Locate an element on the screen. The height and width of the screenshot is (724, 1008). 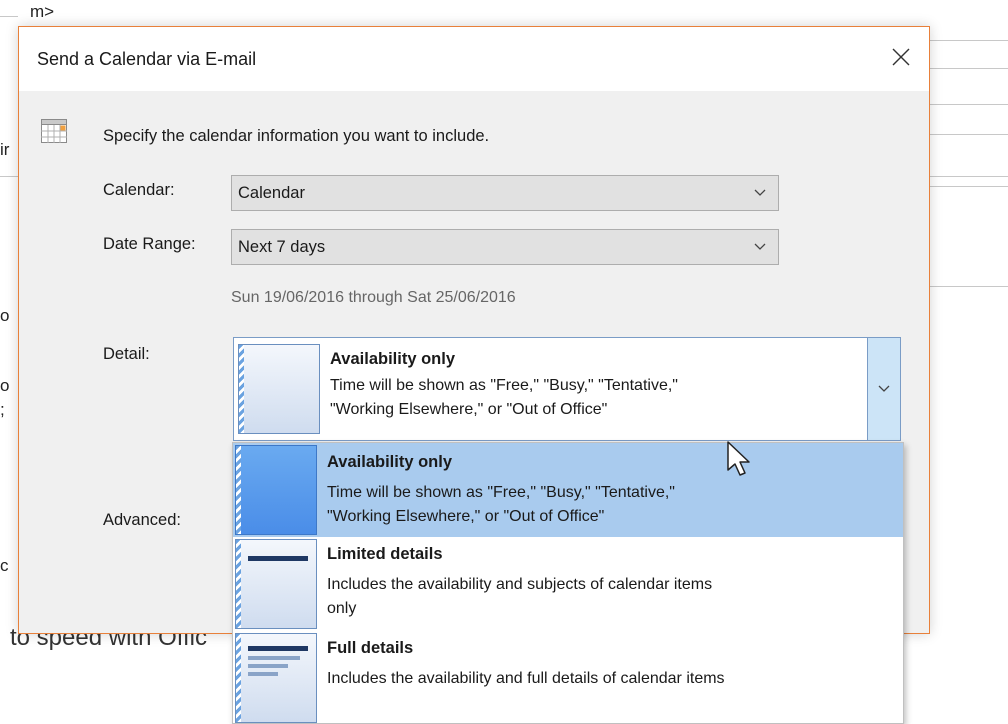
bg-text-fragment: c is located at coordinates (4, 565).